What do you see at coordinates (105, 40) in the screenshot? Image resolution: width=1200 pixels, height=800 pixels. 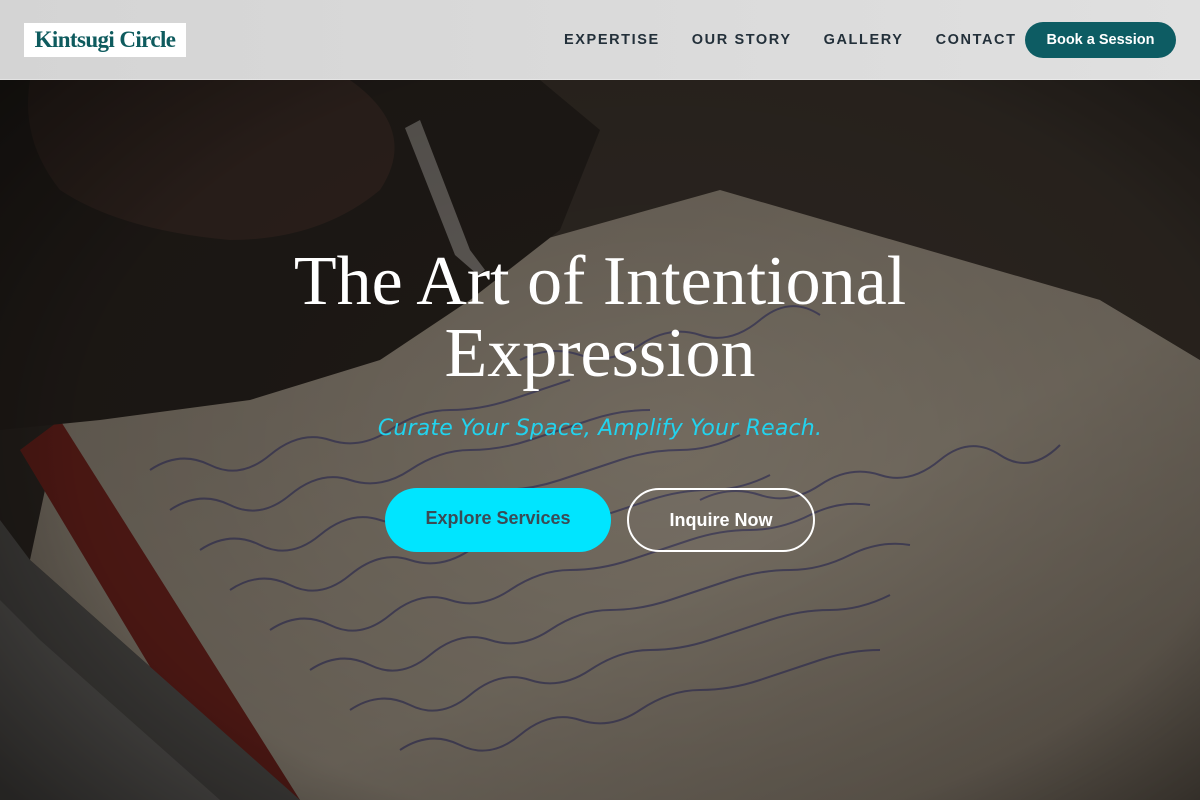 I see `brand-logo: Kintsugi Circle` at bounding box center [105, 40].